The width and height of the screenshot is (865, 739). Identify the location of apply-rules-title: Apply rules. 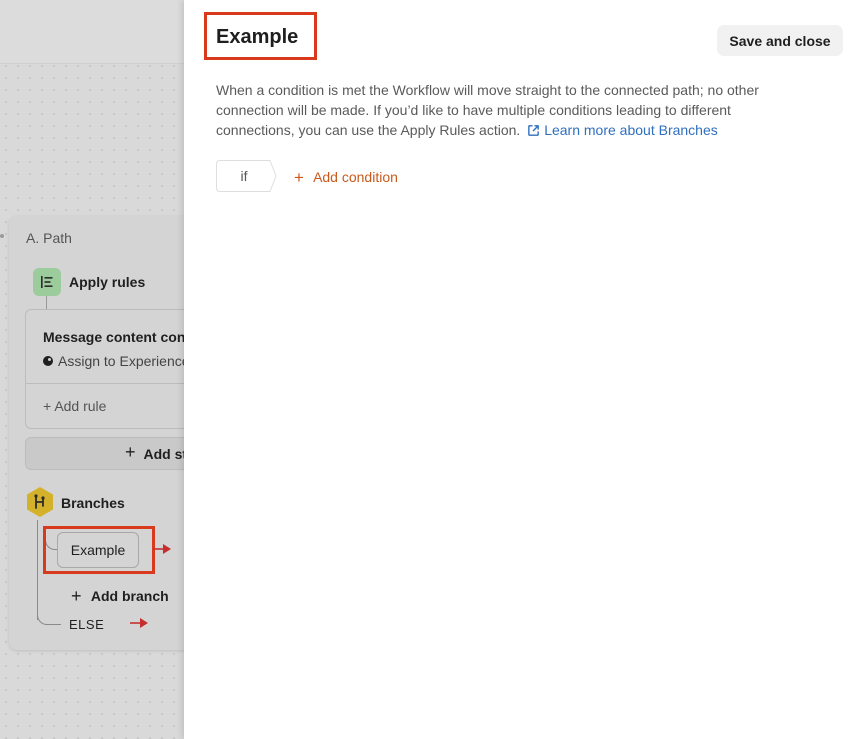
(107, 282).